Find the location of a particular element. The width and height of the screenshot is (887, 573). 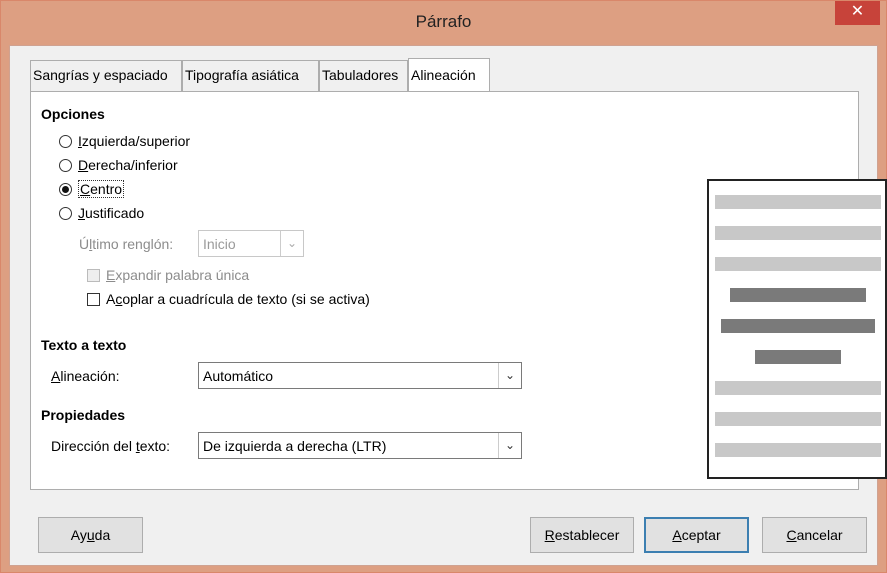

tab-tabs: Tabuladores is located at coordinates (363, 75).